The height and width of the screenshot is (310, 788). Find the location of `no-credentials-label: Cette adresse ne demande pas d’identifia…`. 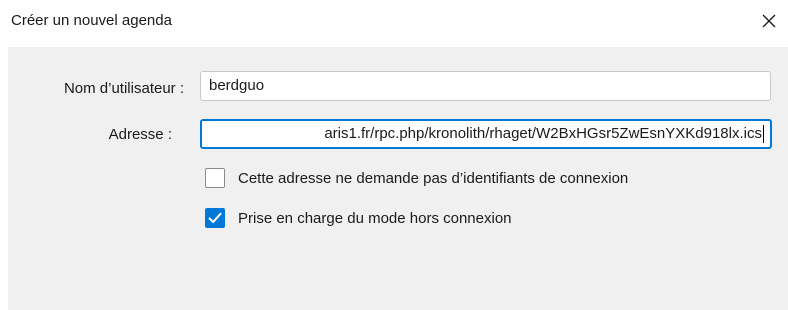

no-credentials-label: Cette adresse ne demande pas d’identifia… is located at coordinates (433, 178).